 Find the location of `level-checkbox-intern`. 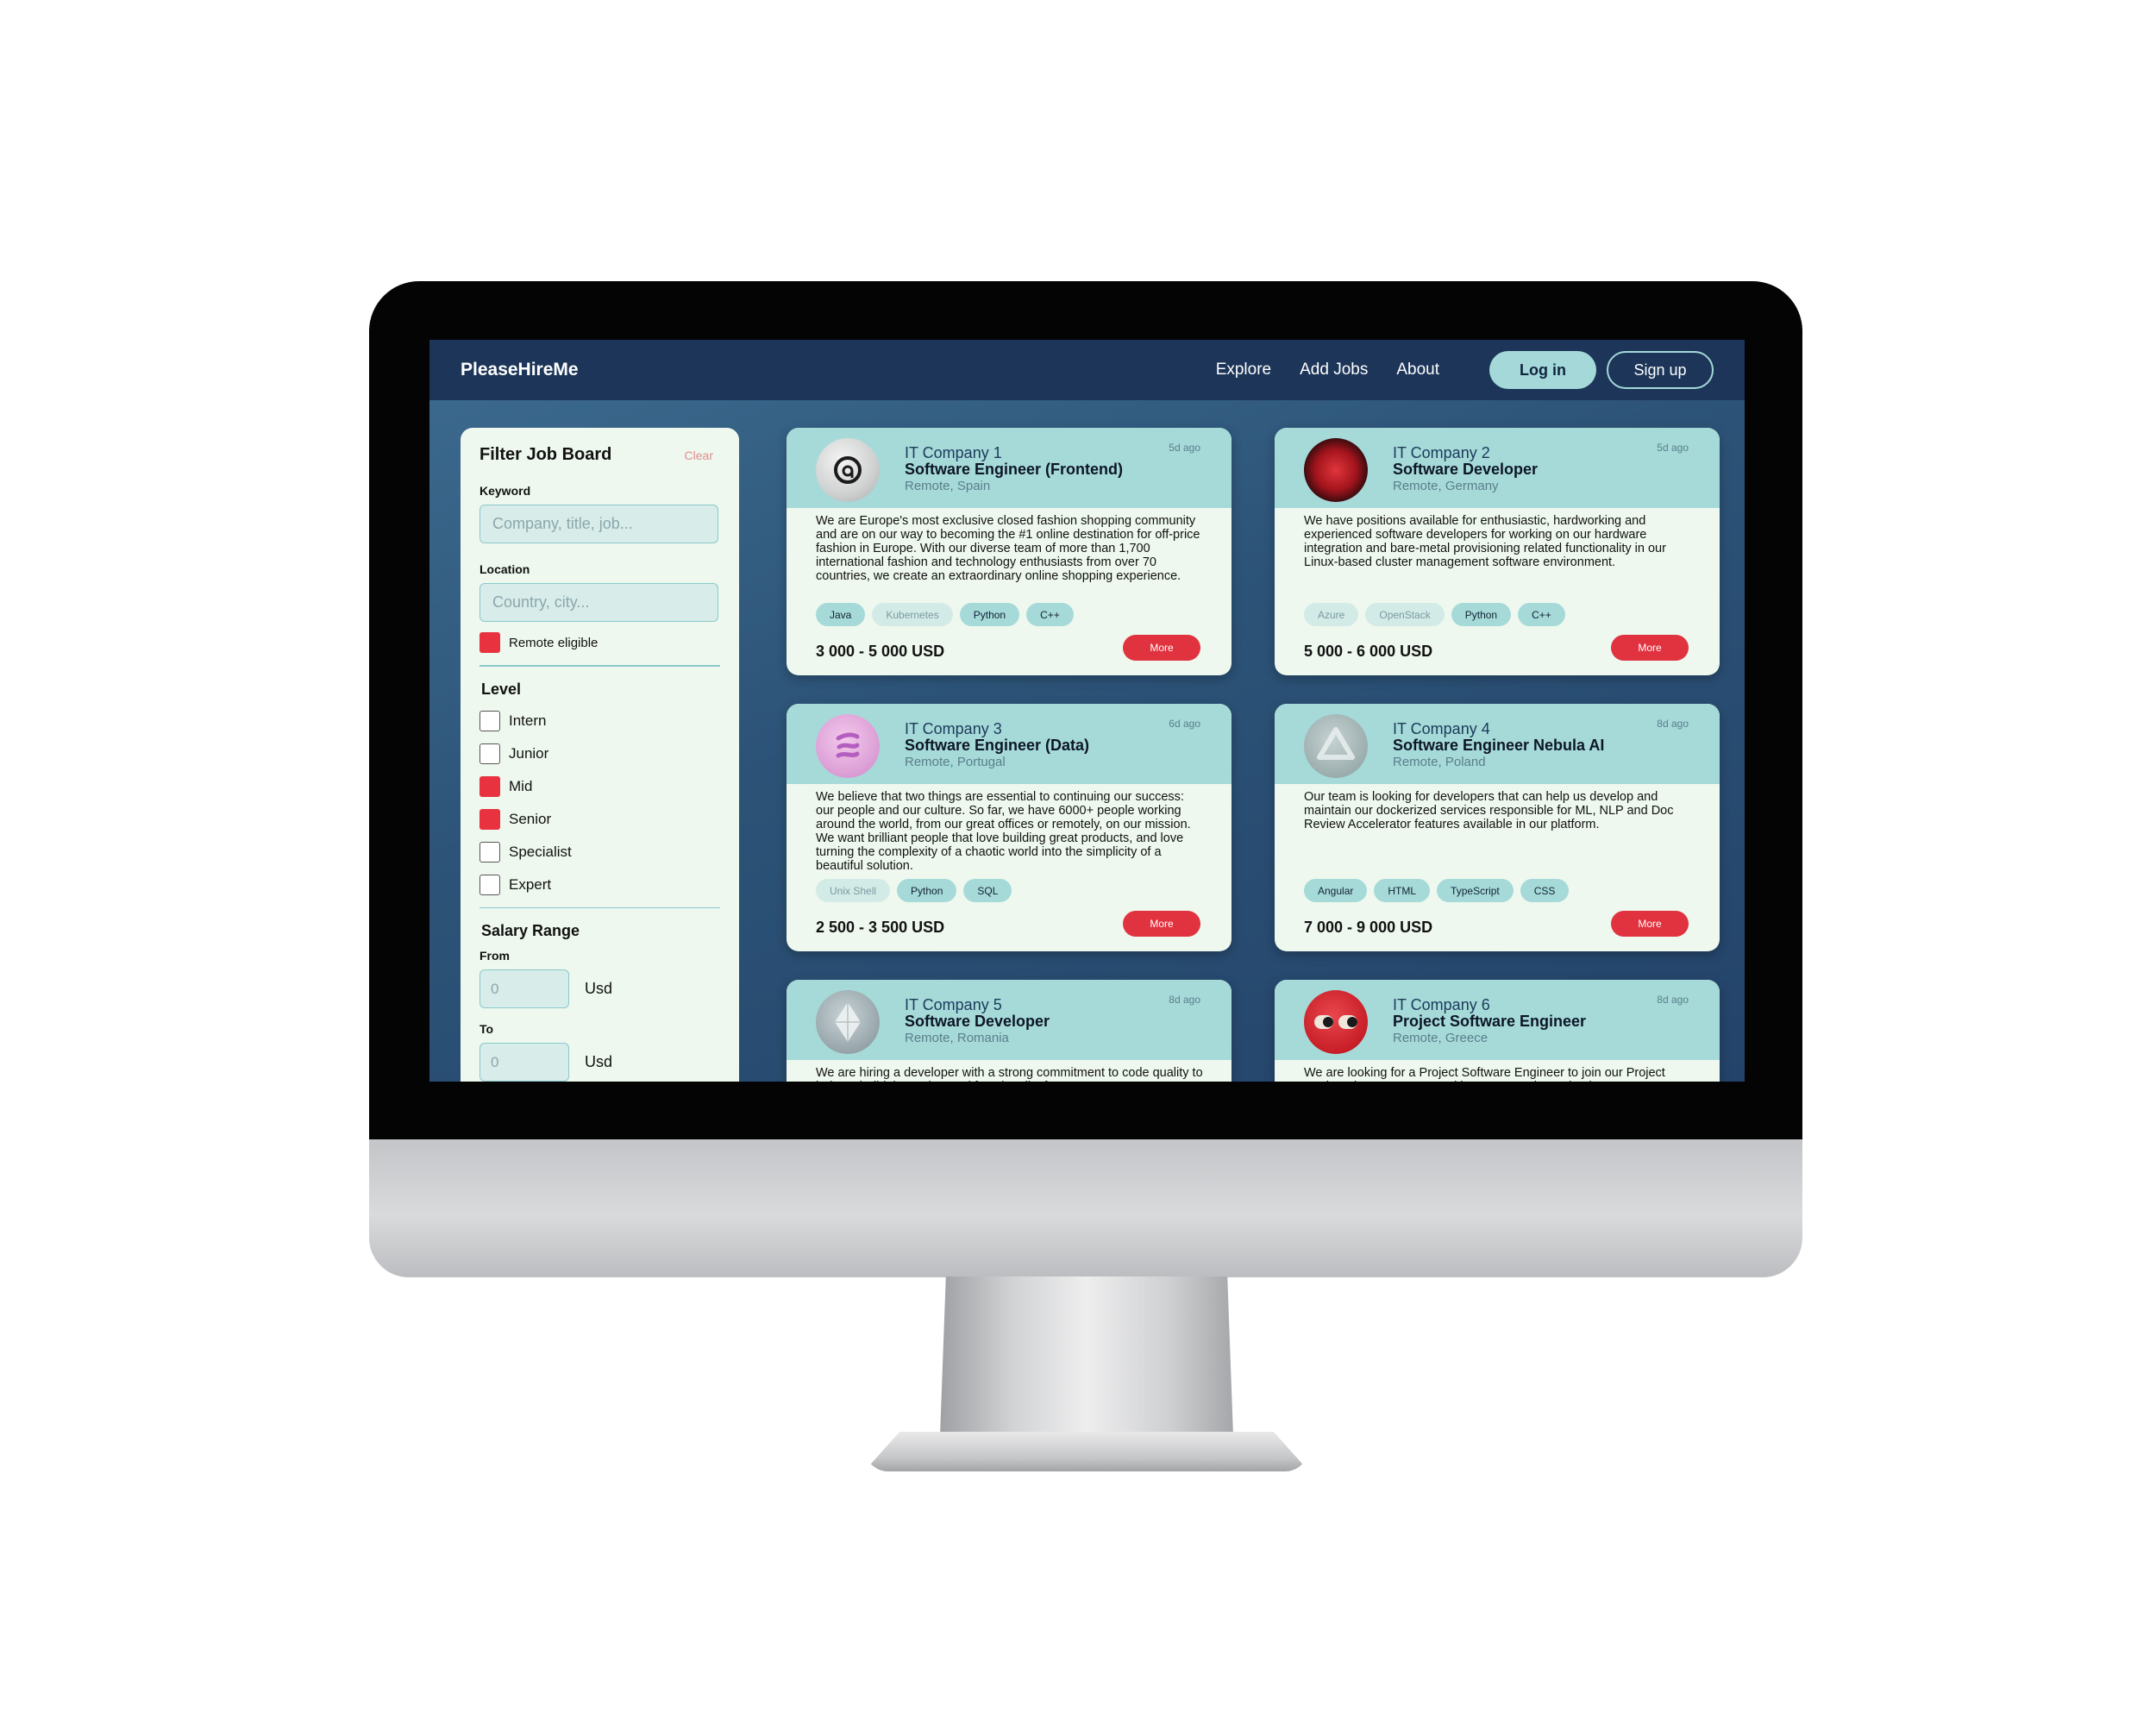

level-checkbox-intern is located at coordinates (489, 721).